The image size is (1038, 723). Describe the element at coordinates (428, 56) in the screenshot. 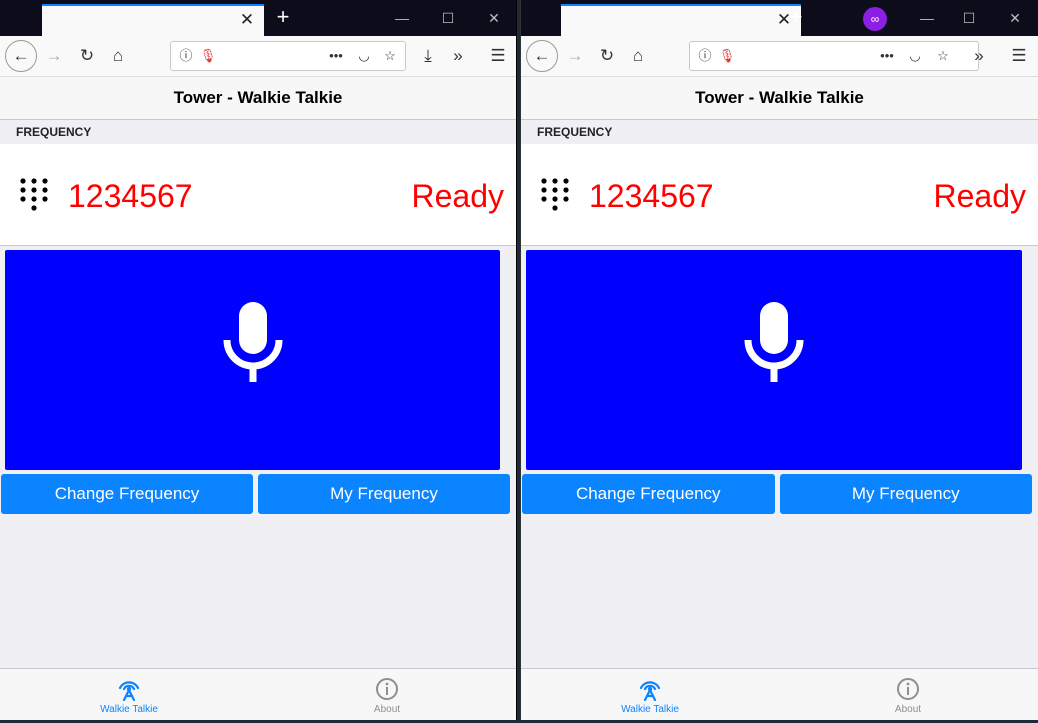

I see `download-icon: ⤓` at that location.